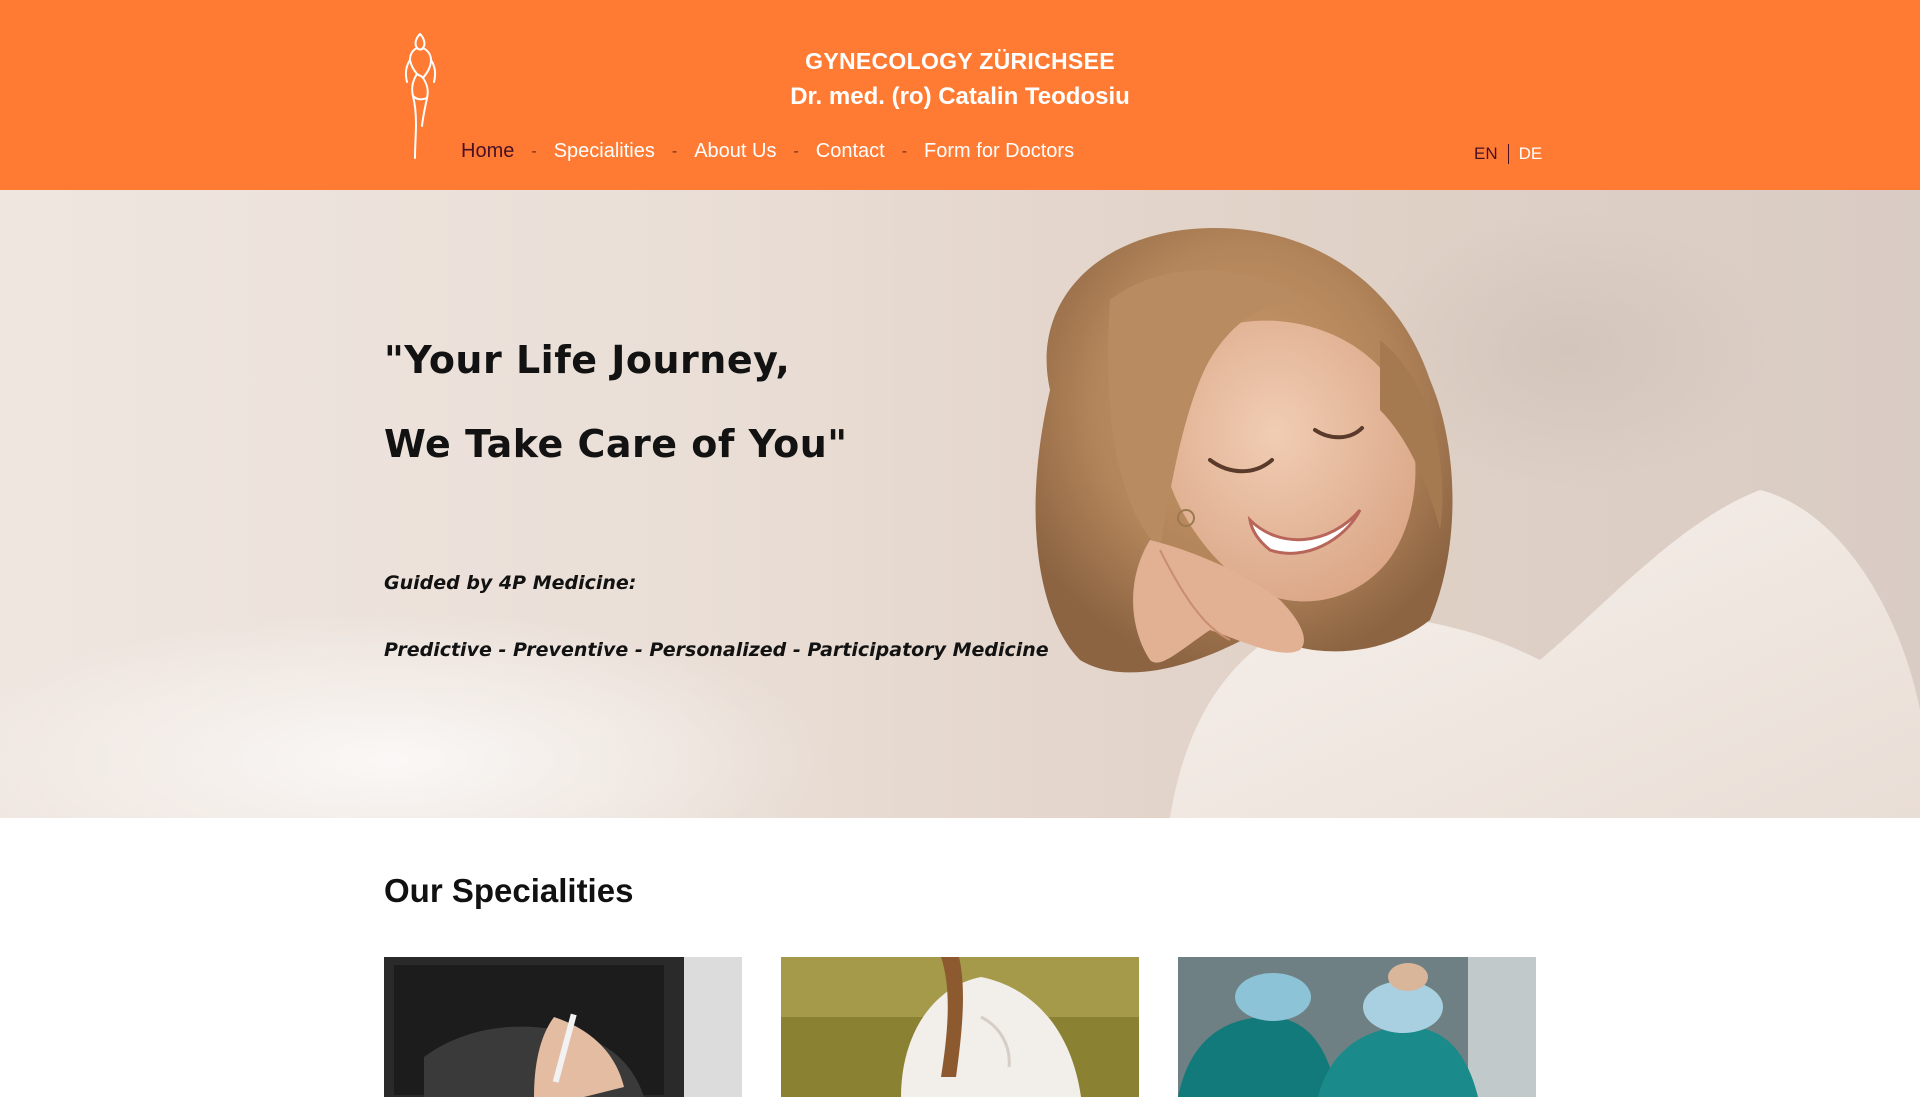 This screenshot has height=1097, width=1920. What do you see at coordinates (1531, 154) in the screenshot?
I see `language-de-link: DE` at bounding box center [1531, 154].